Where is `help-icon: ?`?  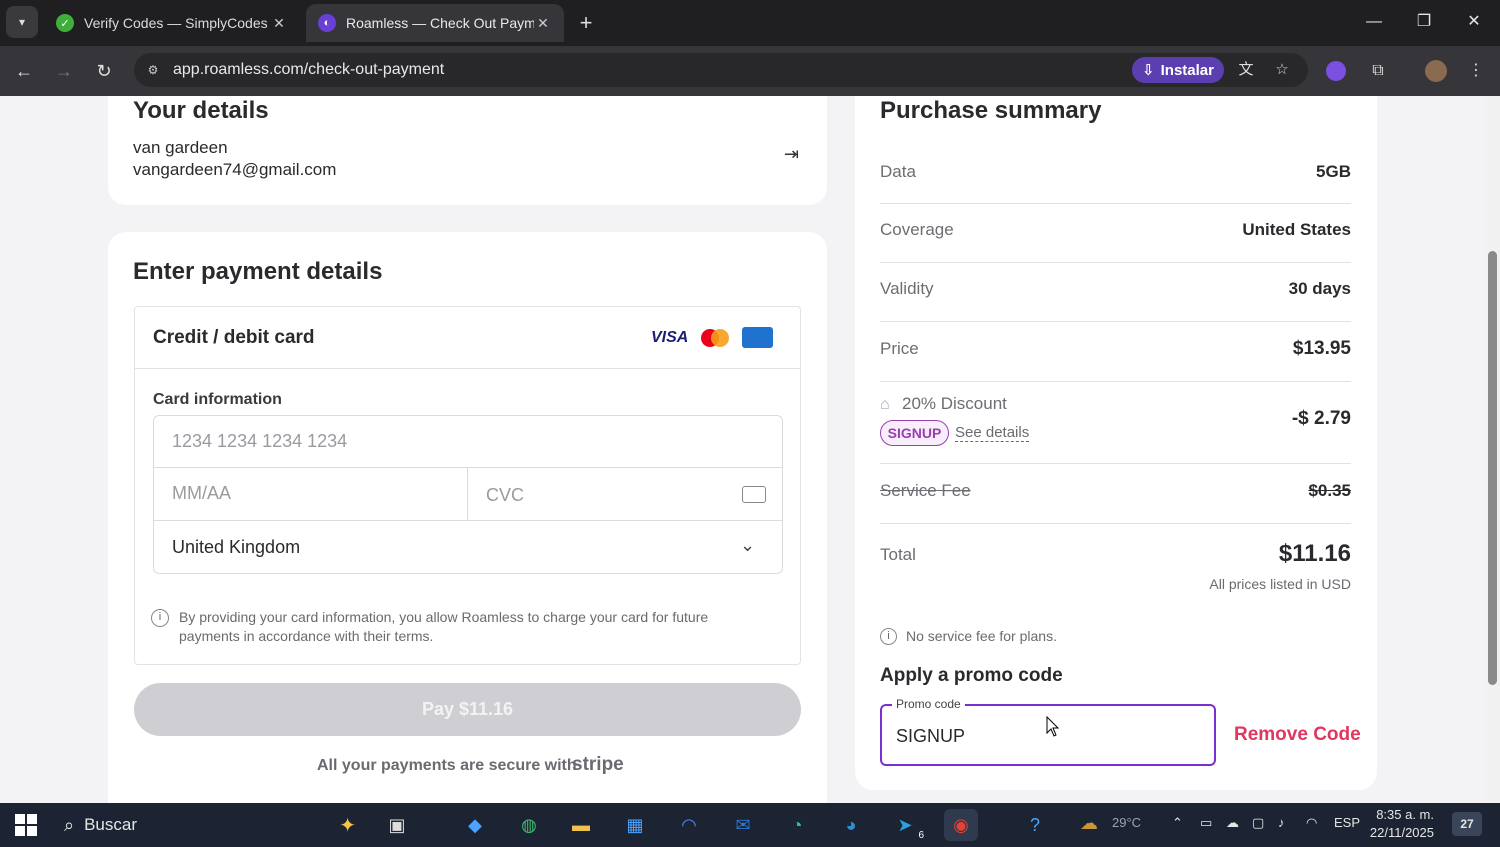 help-icon: ? is located at coordinates (1035, 825).